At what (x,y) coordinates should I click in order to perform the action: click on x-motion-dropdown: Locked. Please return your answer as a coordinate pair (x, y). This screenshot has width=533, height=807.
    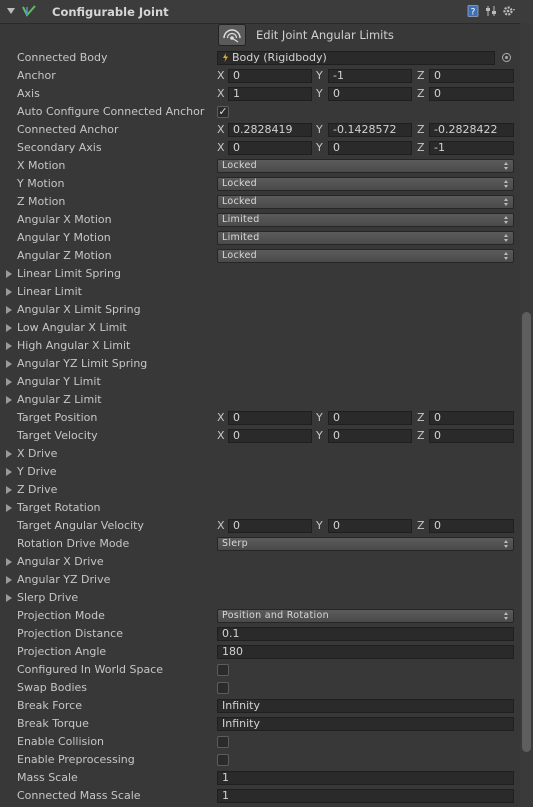
    Looking at the image, I should click on (365, 166).